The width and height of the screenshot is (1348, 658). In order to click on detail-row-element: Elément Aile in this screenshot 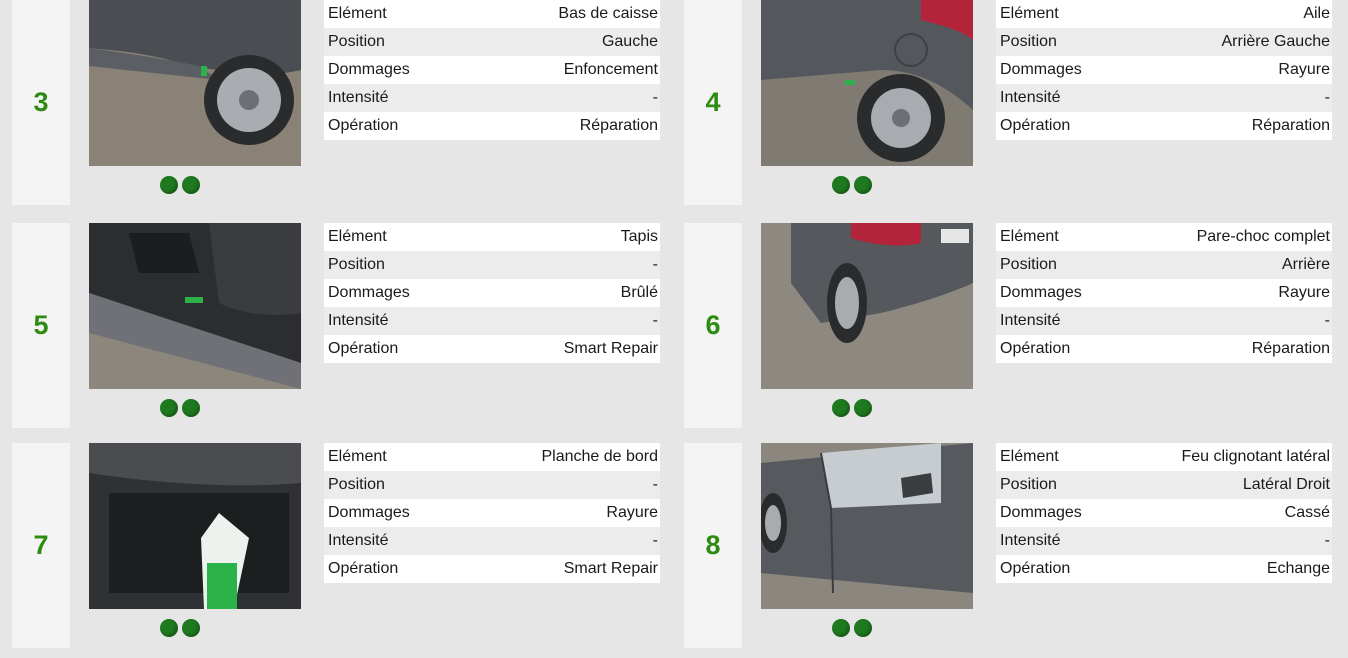, I will do `click(1164, 14)`.